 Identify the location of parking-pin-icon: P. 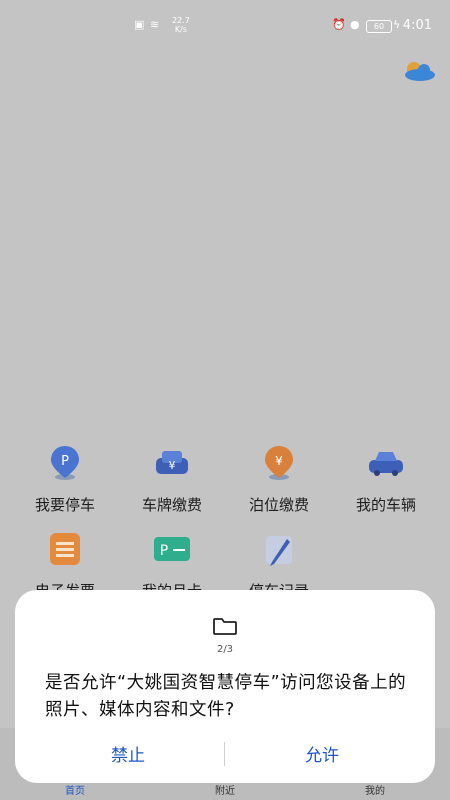
(65, 463).